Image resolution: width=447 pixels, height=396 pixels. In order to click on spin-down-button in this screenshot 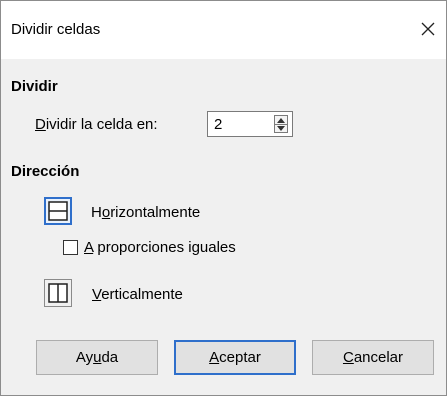, I will do `click(281, 128)`.